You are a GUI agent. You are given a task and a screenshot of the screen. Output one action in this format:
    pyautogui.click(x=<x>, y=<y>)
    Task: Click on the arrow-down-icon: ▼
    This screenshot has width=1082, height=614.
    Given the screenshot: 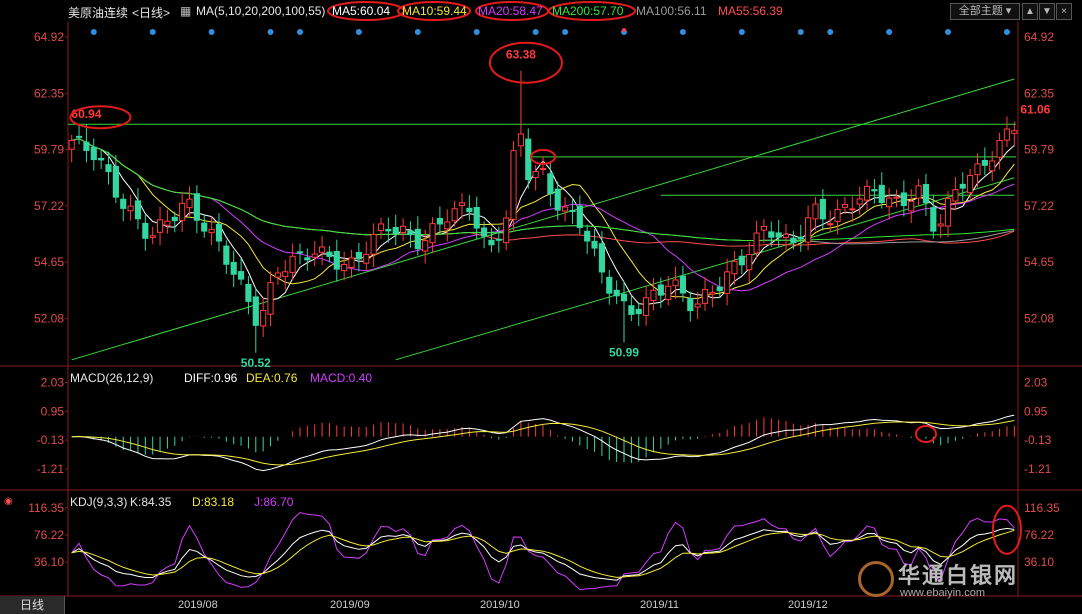 What is the action you would take?
    pyautogui.click(x=1047, y=11)
    